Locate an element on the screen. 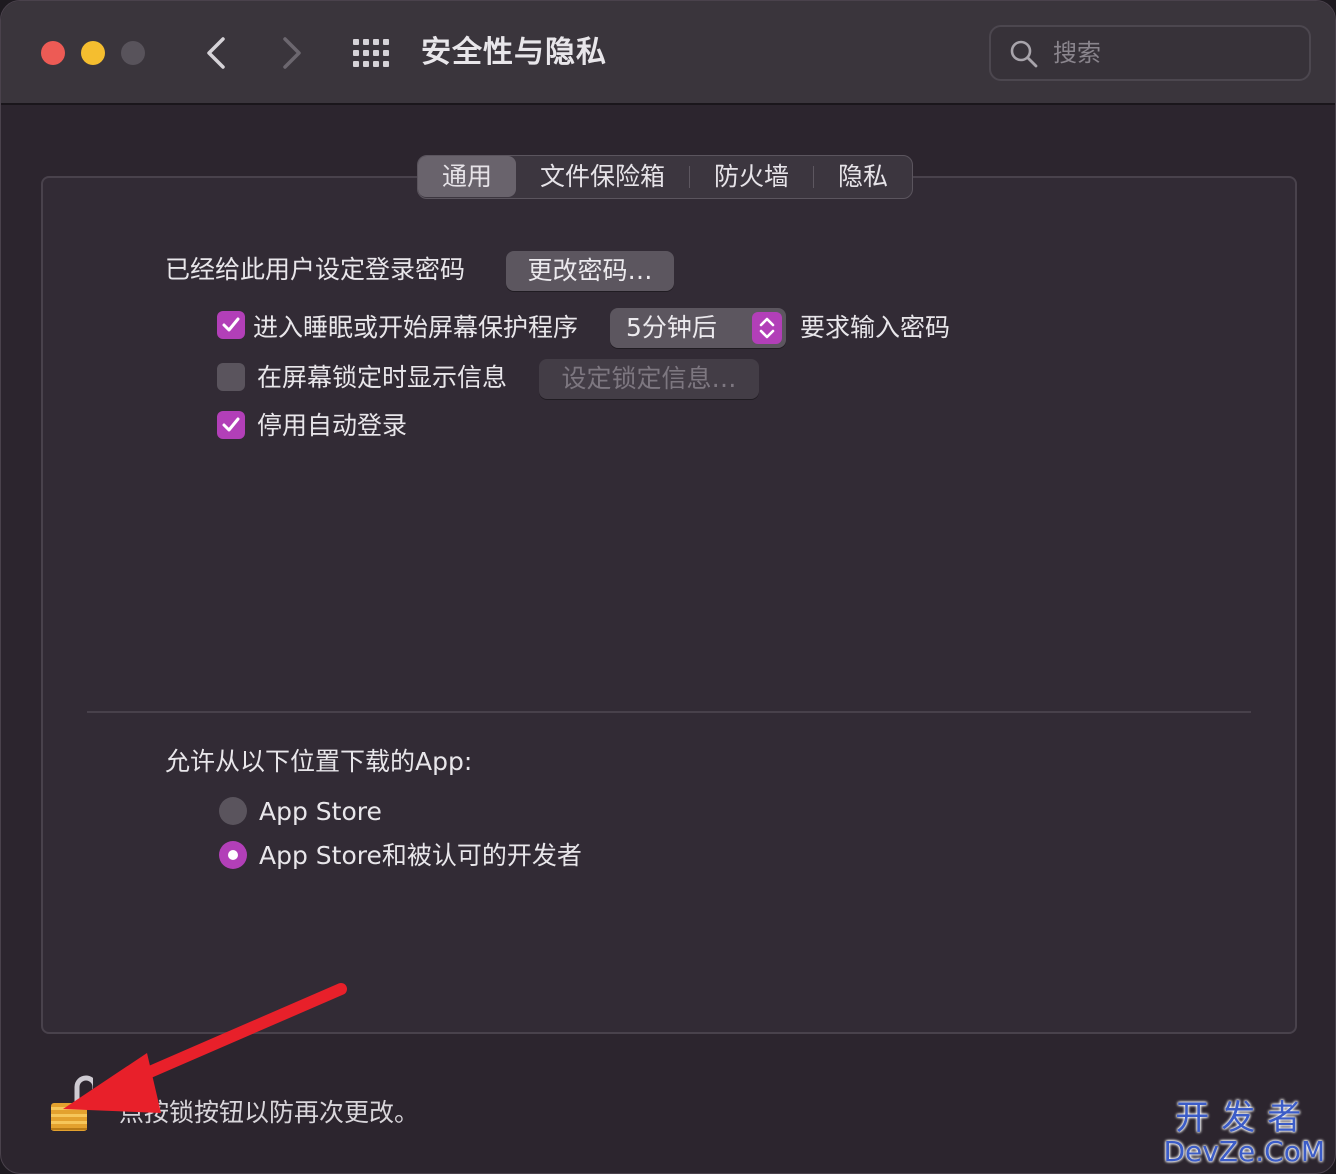 This screenshot has width=1336, height=1174. chevron-left-icon is located at coordinates (216, 53).